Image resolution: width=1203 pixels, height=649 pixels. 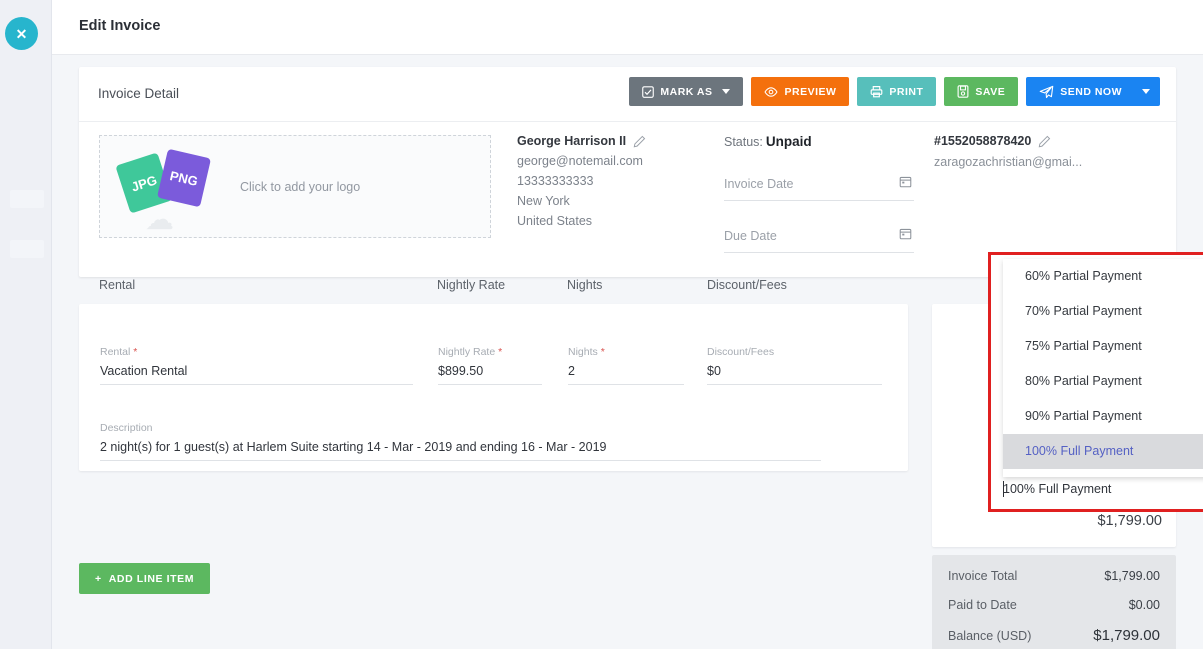 I want to click on mark-as-button: MARK AS, so click(x=686, y=91).